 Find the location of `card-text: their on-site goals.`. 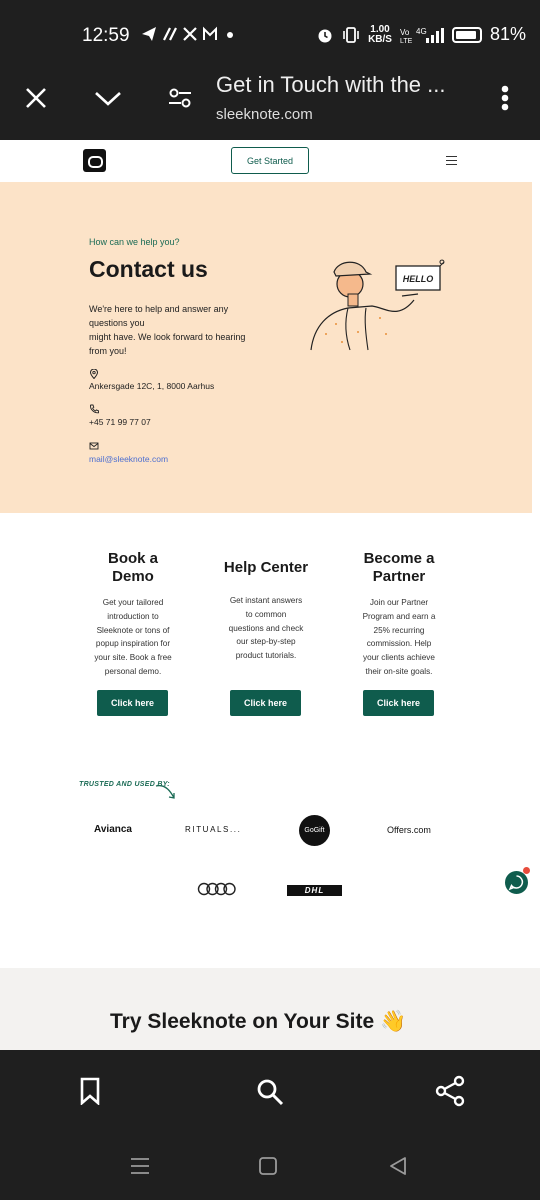

card-text: their on-site goals. is located at coordinates (399, 671).